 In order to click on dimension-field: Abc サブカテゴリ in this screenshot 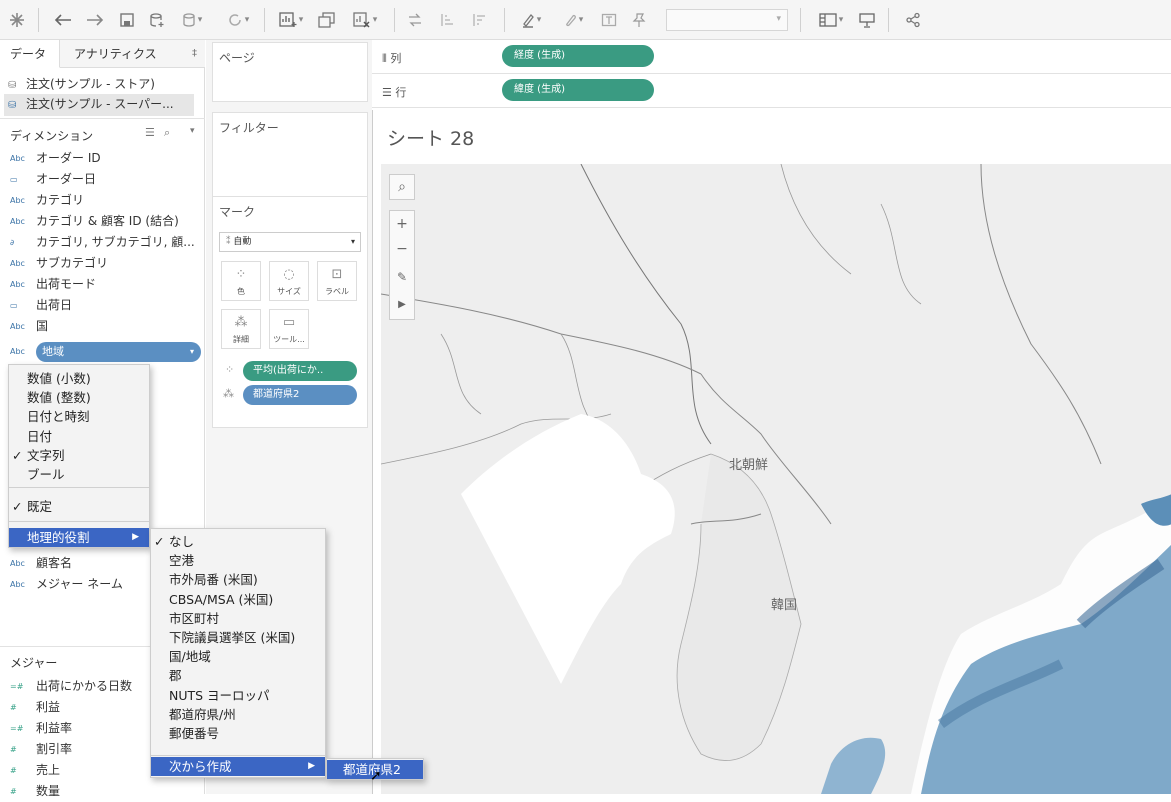, I will do `click(59, 263)`.